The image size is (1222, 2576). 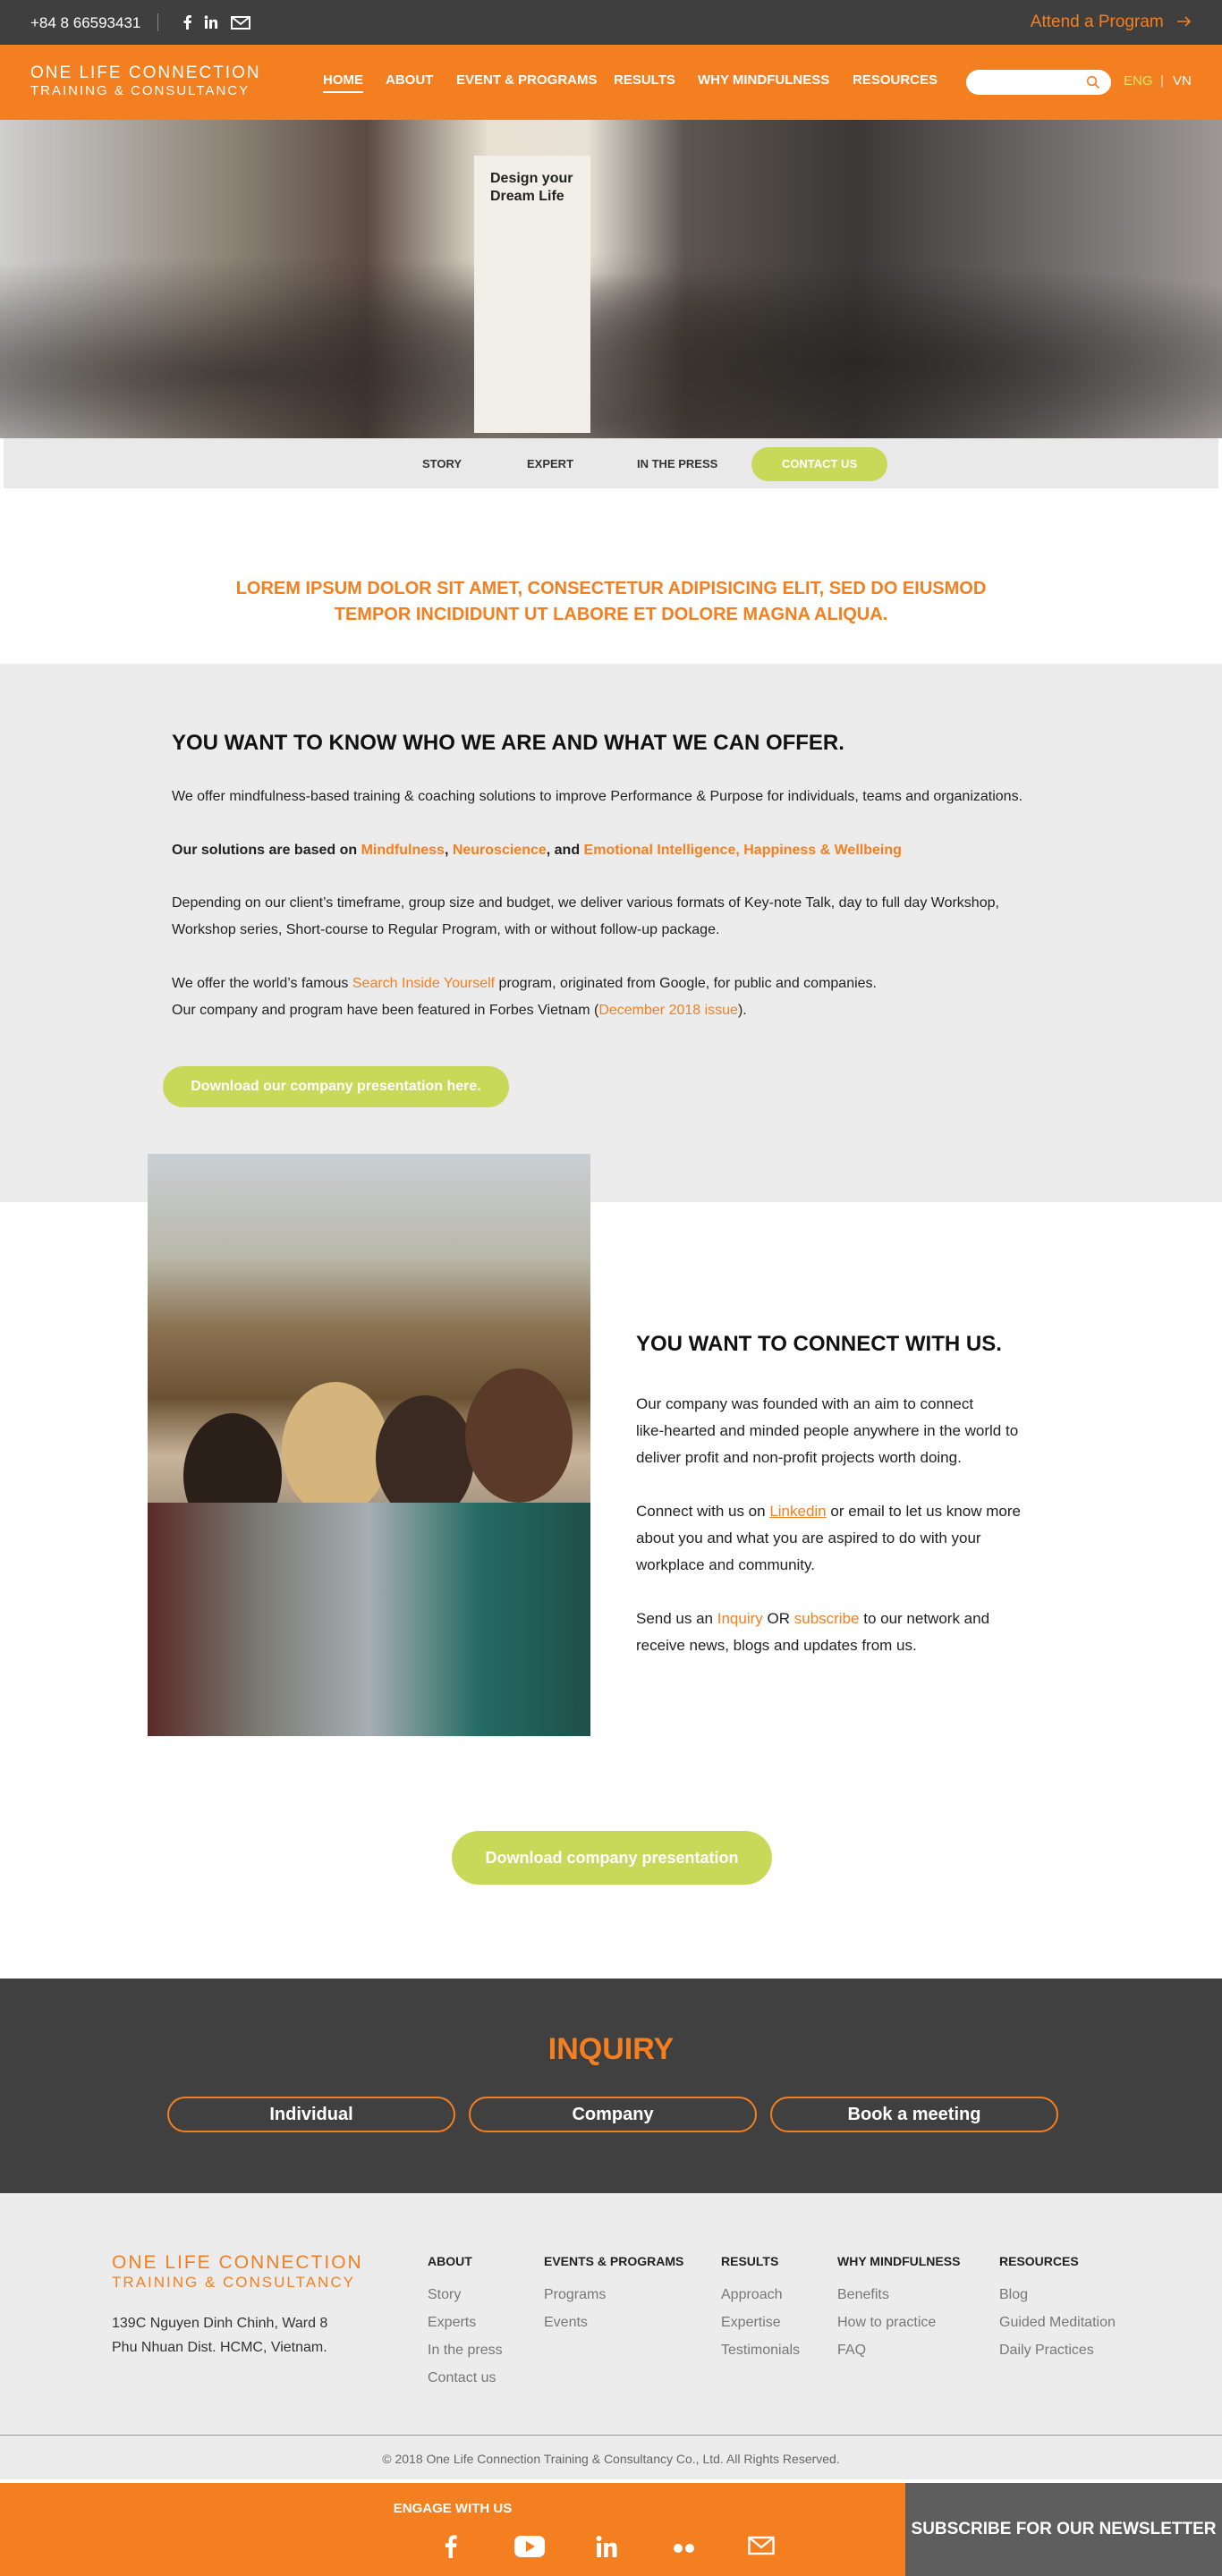 I want to click on footer-link: Experts, so click(x=465, y=2322).